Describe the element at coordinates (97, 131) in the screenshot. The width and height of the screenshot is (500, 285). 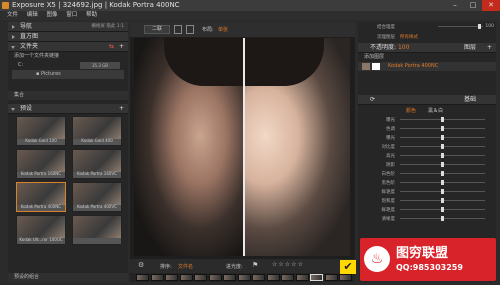
I see `preset-thumbnail: Kodak Gold 400` at that location.